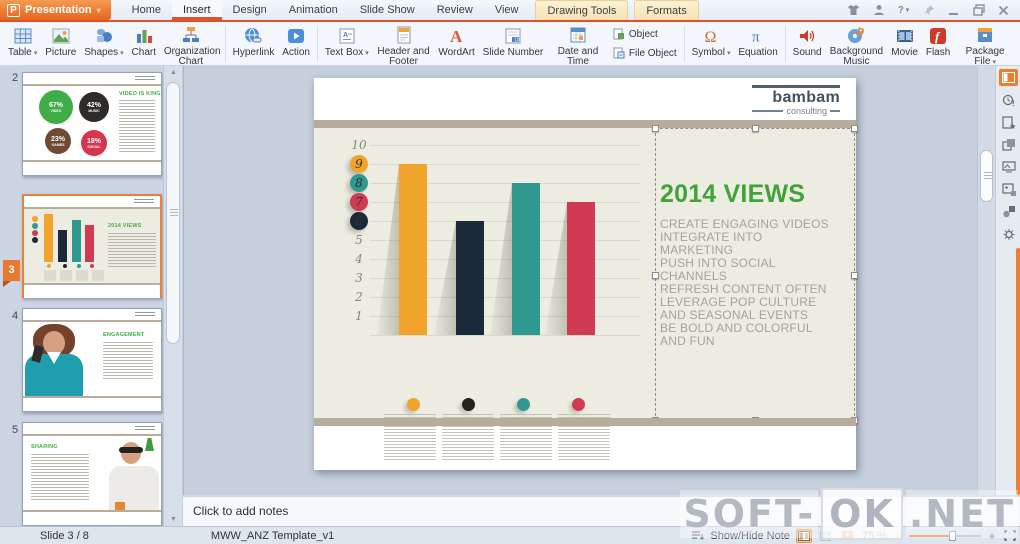  What do you see at coordinates (92, 78) in the screenshot?
I see `thumb-header` at bounding box center [92, 78].